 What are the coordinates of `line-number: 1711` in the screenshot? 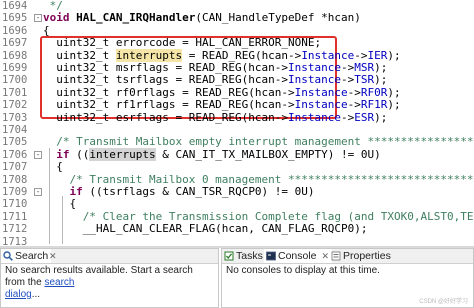 It's located at (15, 216).